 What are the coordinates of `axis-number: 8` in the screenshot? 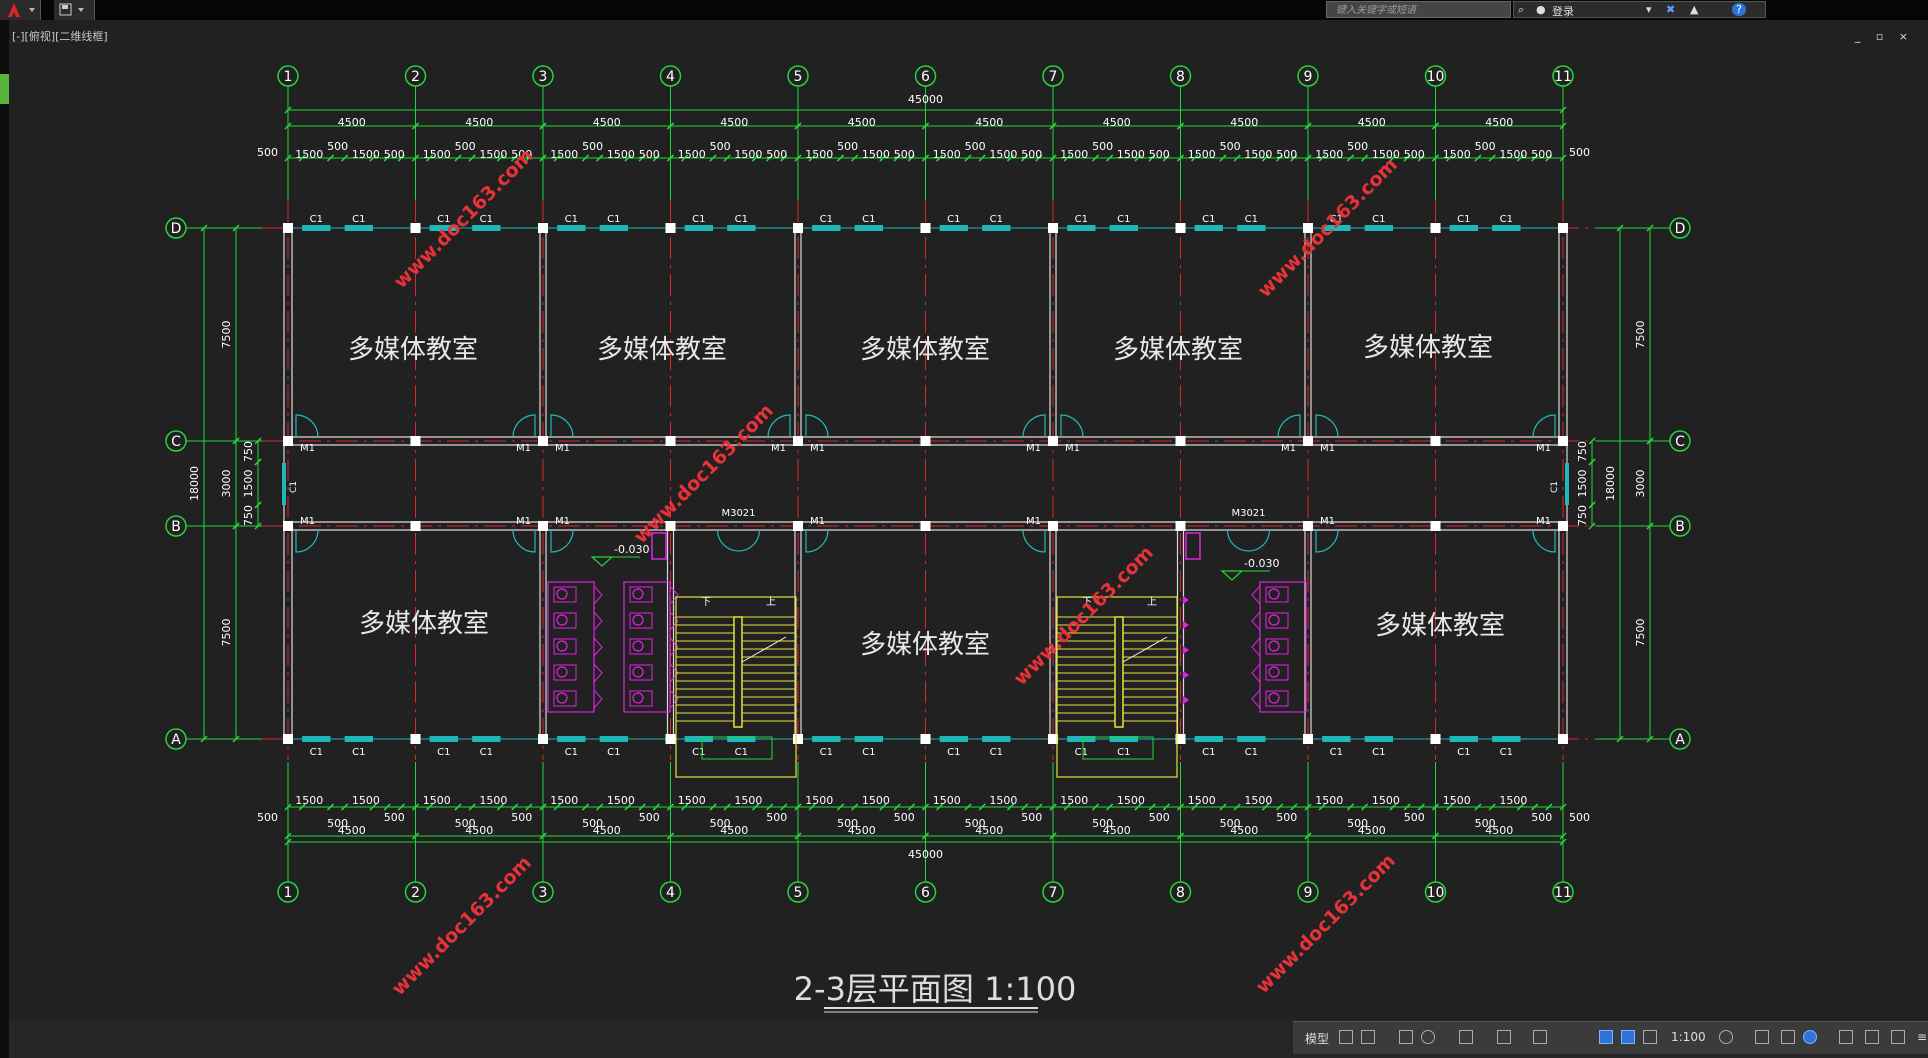 It's located at (1180, 77).